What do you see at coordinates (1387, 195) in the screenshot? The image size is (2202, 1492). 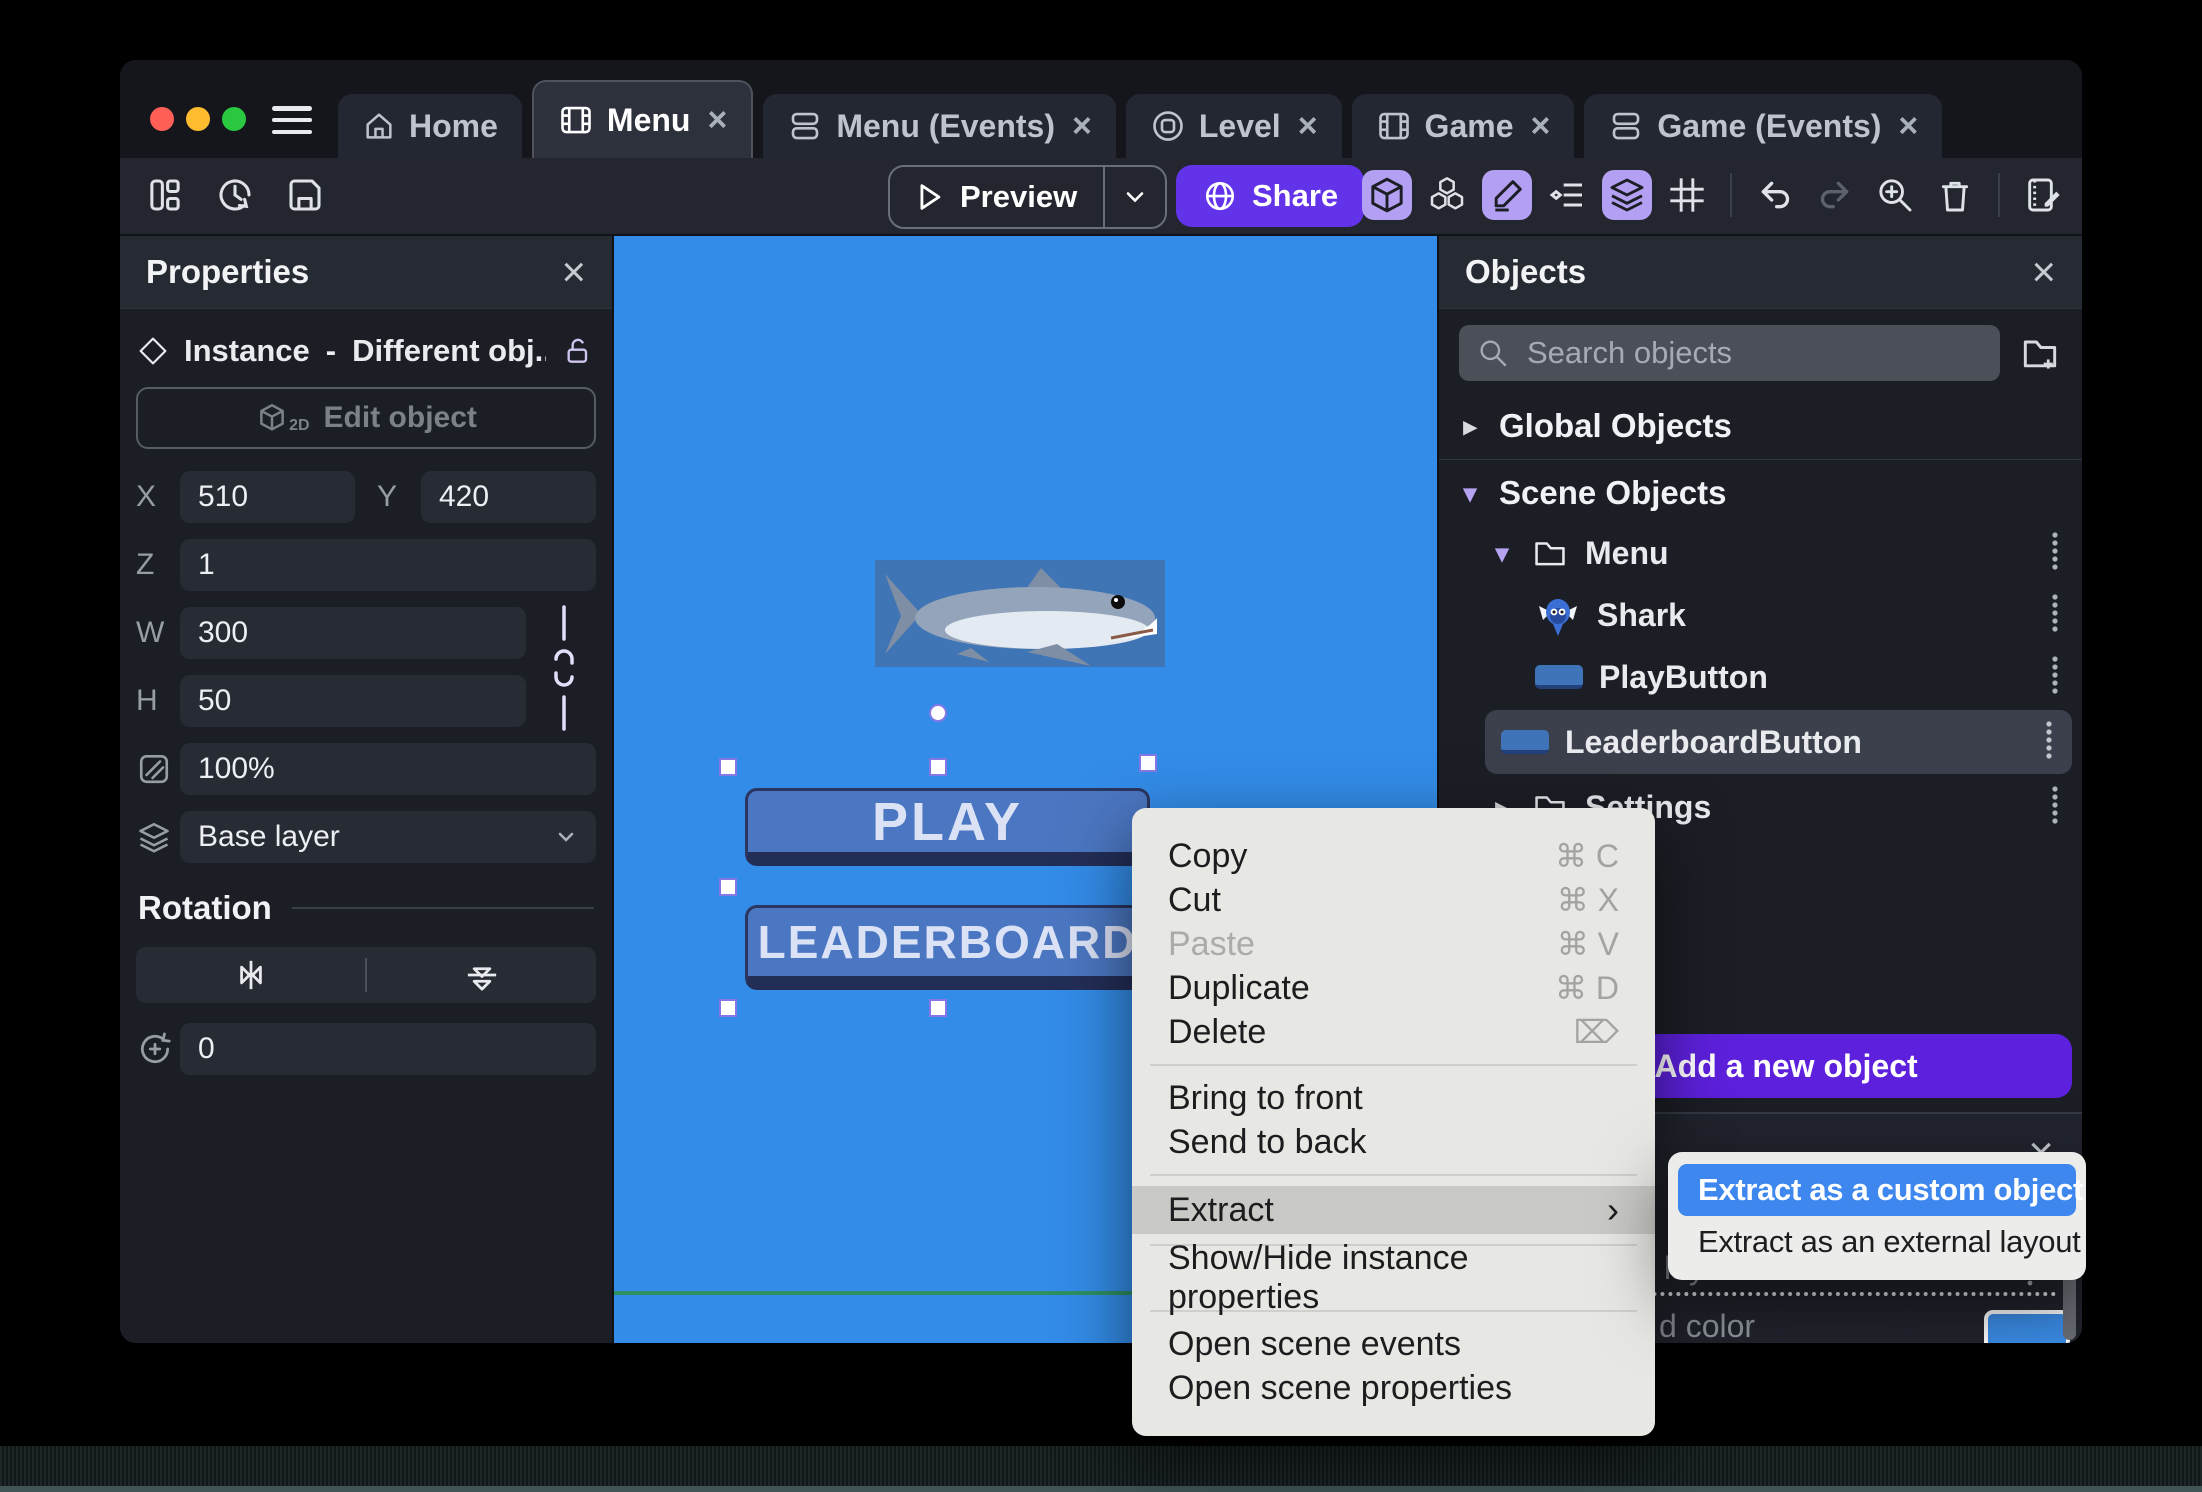 I see `cube-3d-icon` at bounding box center [1387, 195].